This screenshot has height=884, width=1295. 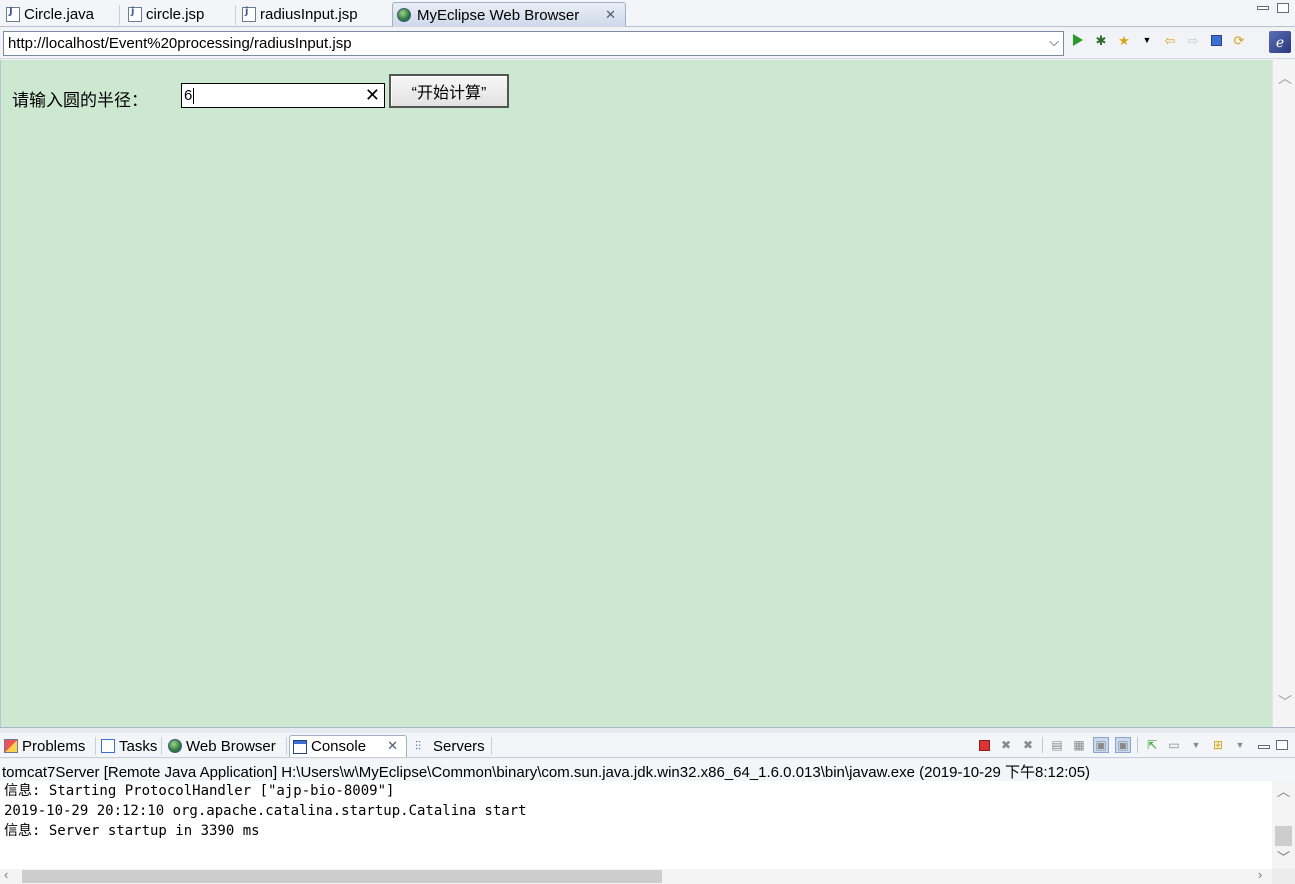 I want to click on stop-icon, so click(x=1216, y=40).